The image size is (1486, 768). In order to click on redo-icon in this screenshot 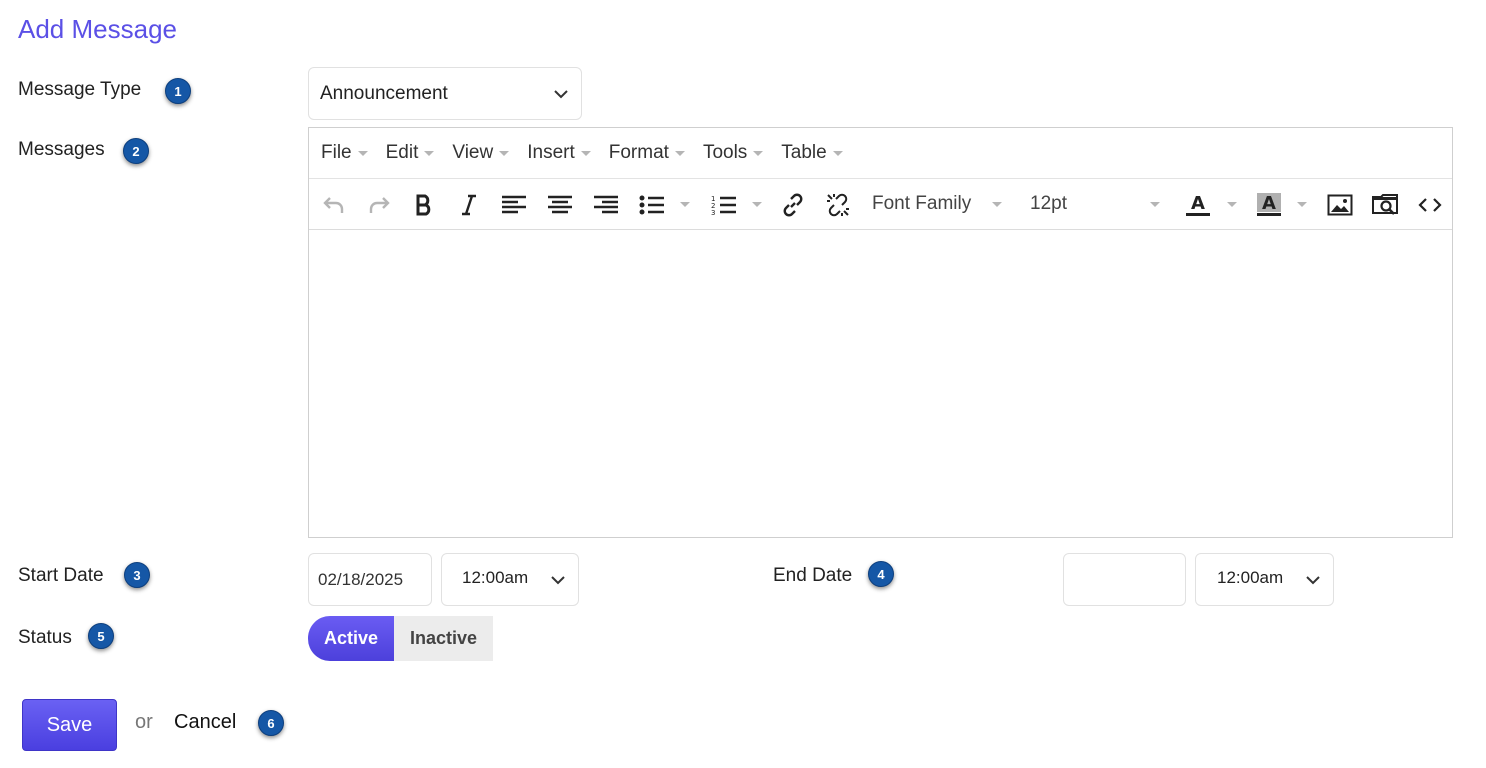, I will do `click(379, 204)`.